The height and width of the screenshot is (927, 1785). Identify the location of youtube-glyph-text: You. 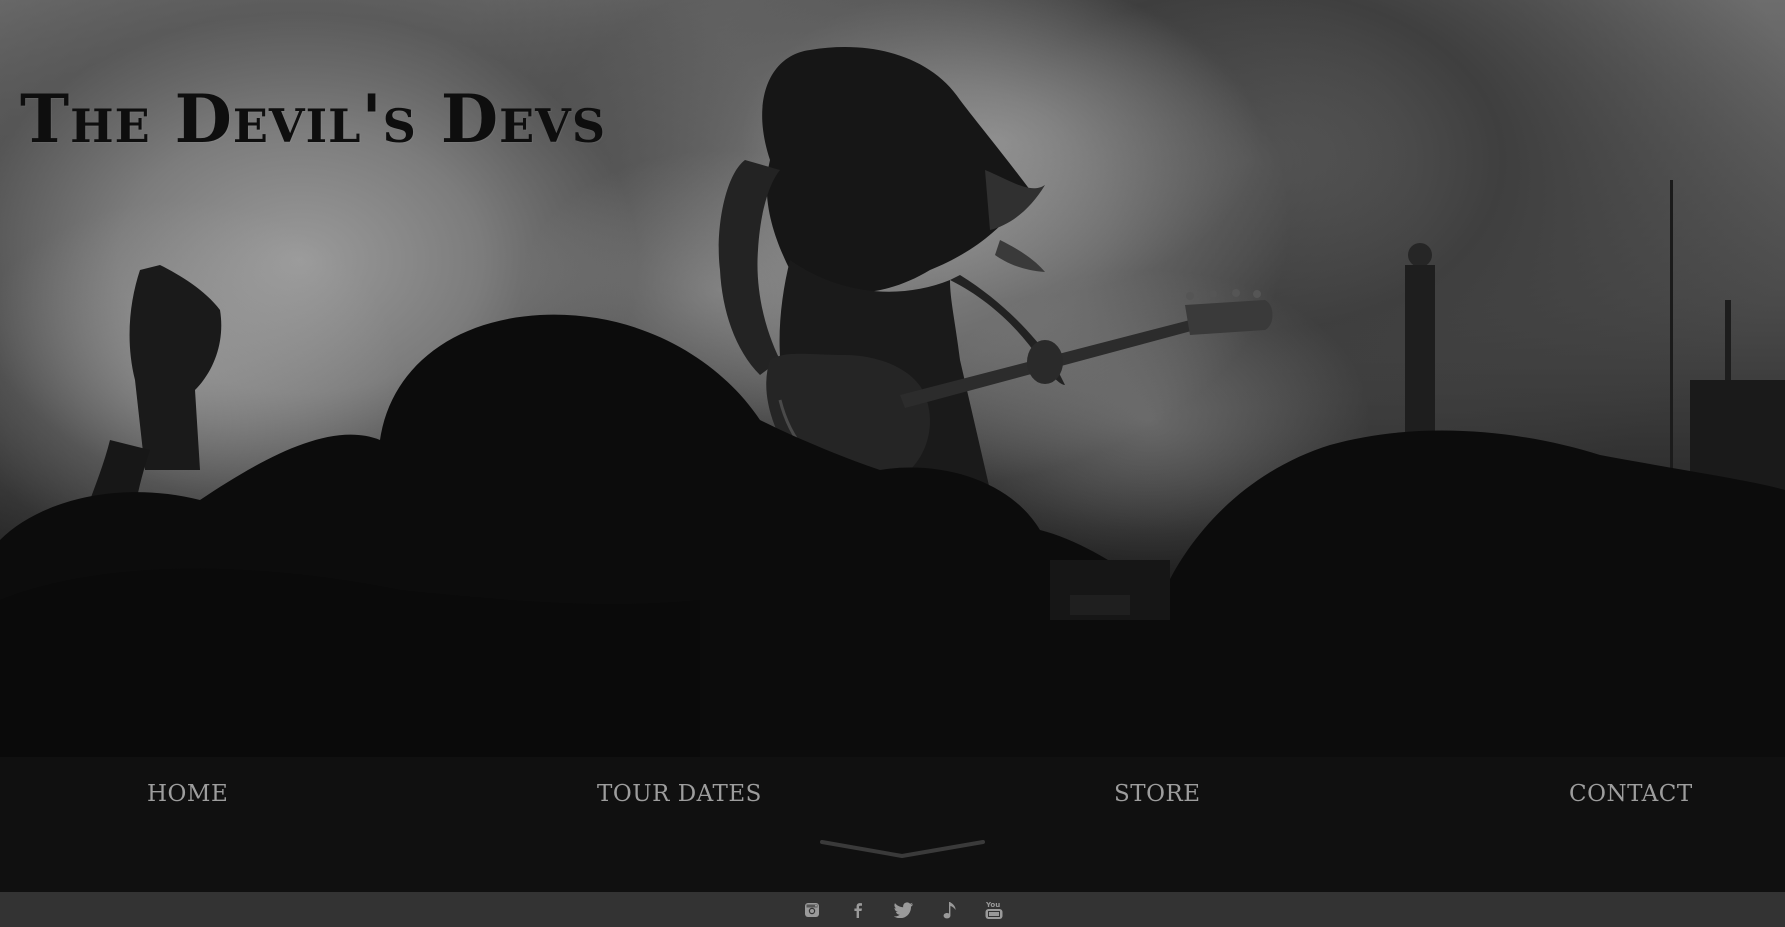
(992, 905).